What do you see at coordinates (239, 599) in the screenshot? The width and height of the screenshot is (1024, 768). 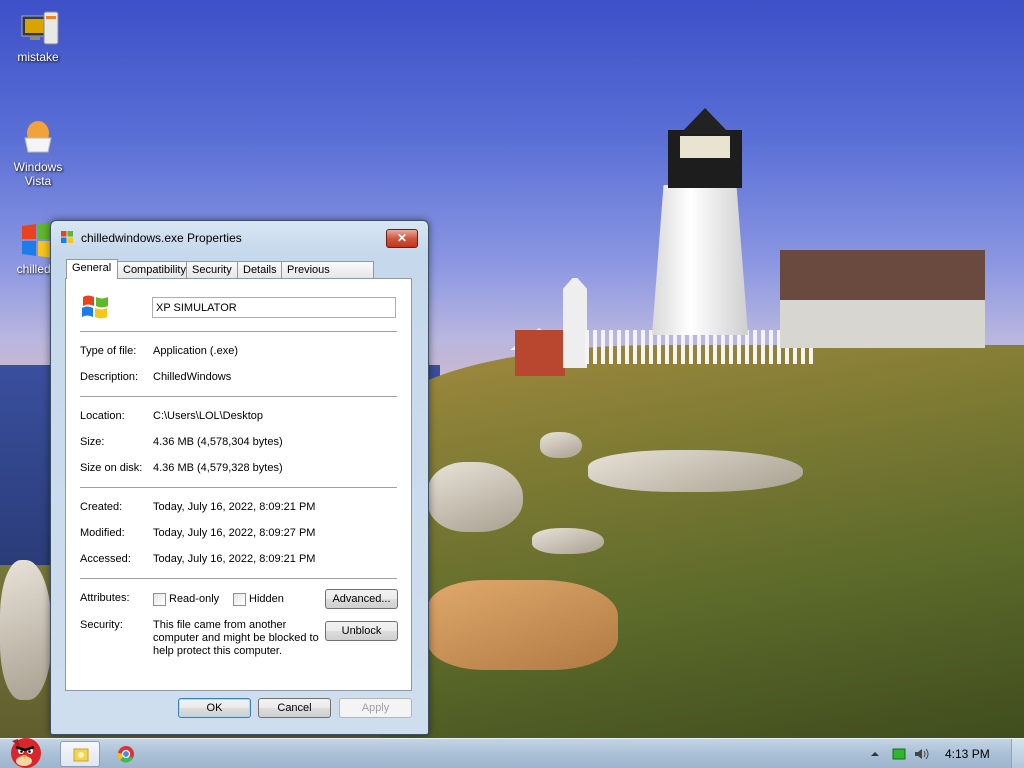 I see `hidden-checkbox` at bounding box center [239, 599].